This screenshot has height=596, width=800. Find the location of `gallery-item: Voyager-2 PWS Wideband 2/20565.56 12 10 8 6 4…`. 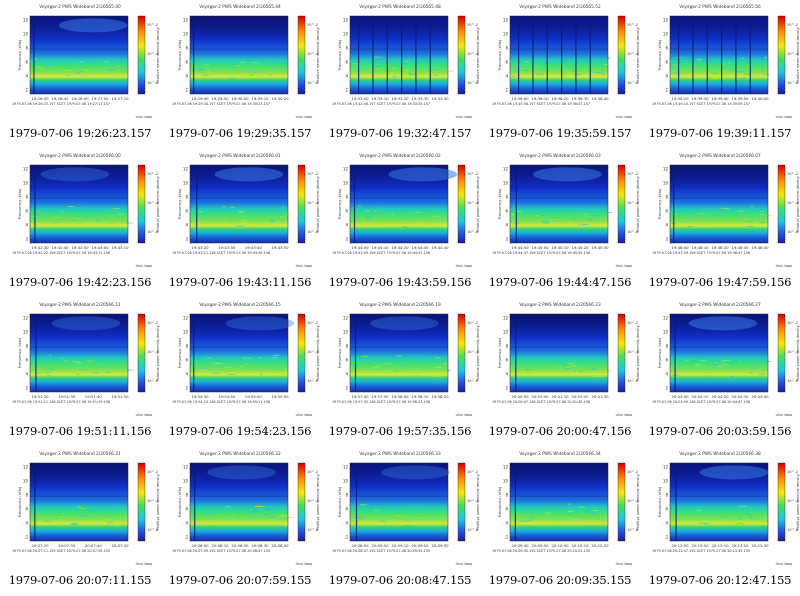

gallery-item: Voyager-2 PWS Wideband 2/20565.56 12 10 8 6 4… is located at coordinates (720, 74).